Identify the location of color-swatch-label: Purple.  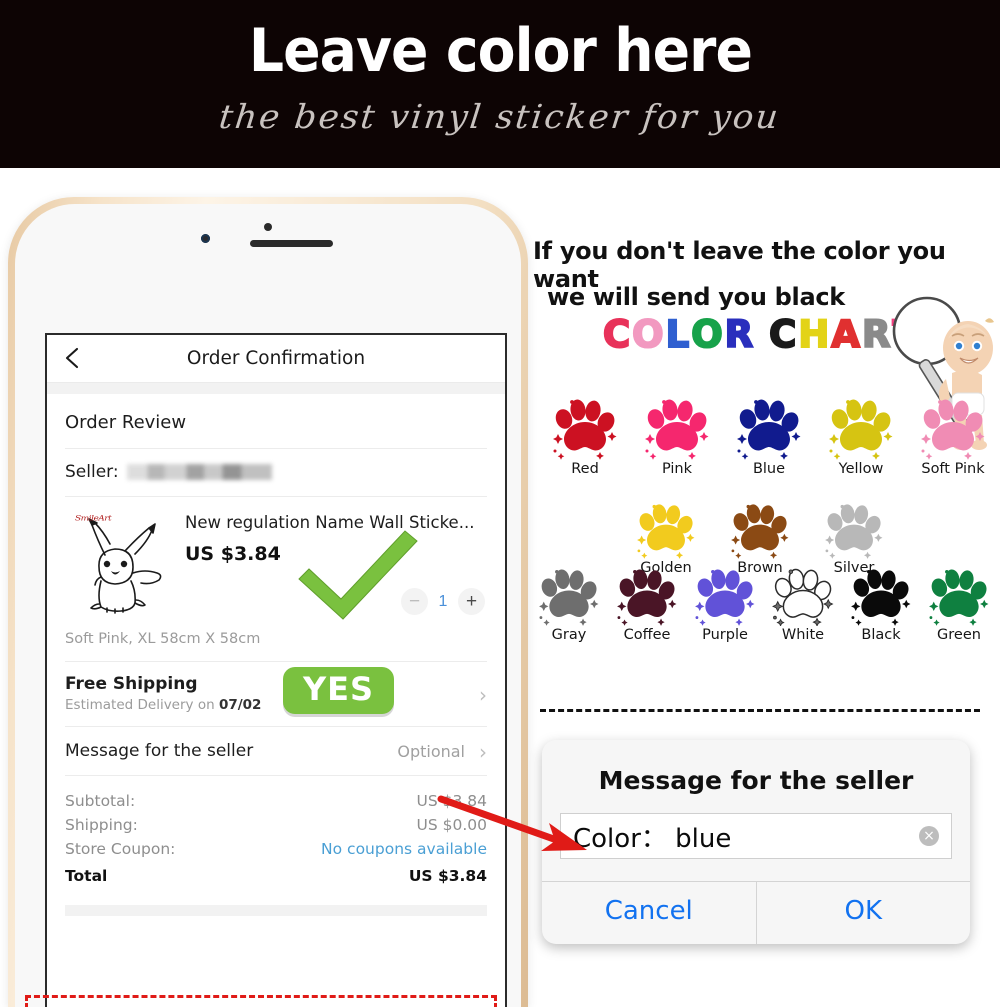
(725, 635).